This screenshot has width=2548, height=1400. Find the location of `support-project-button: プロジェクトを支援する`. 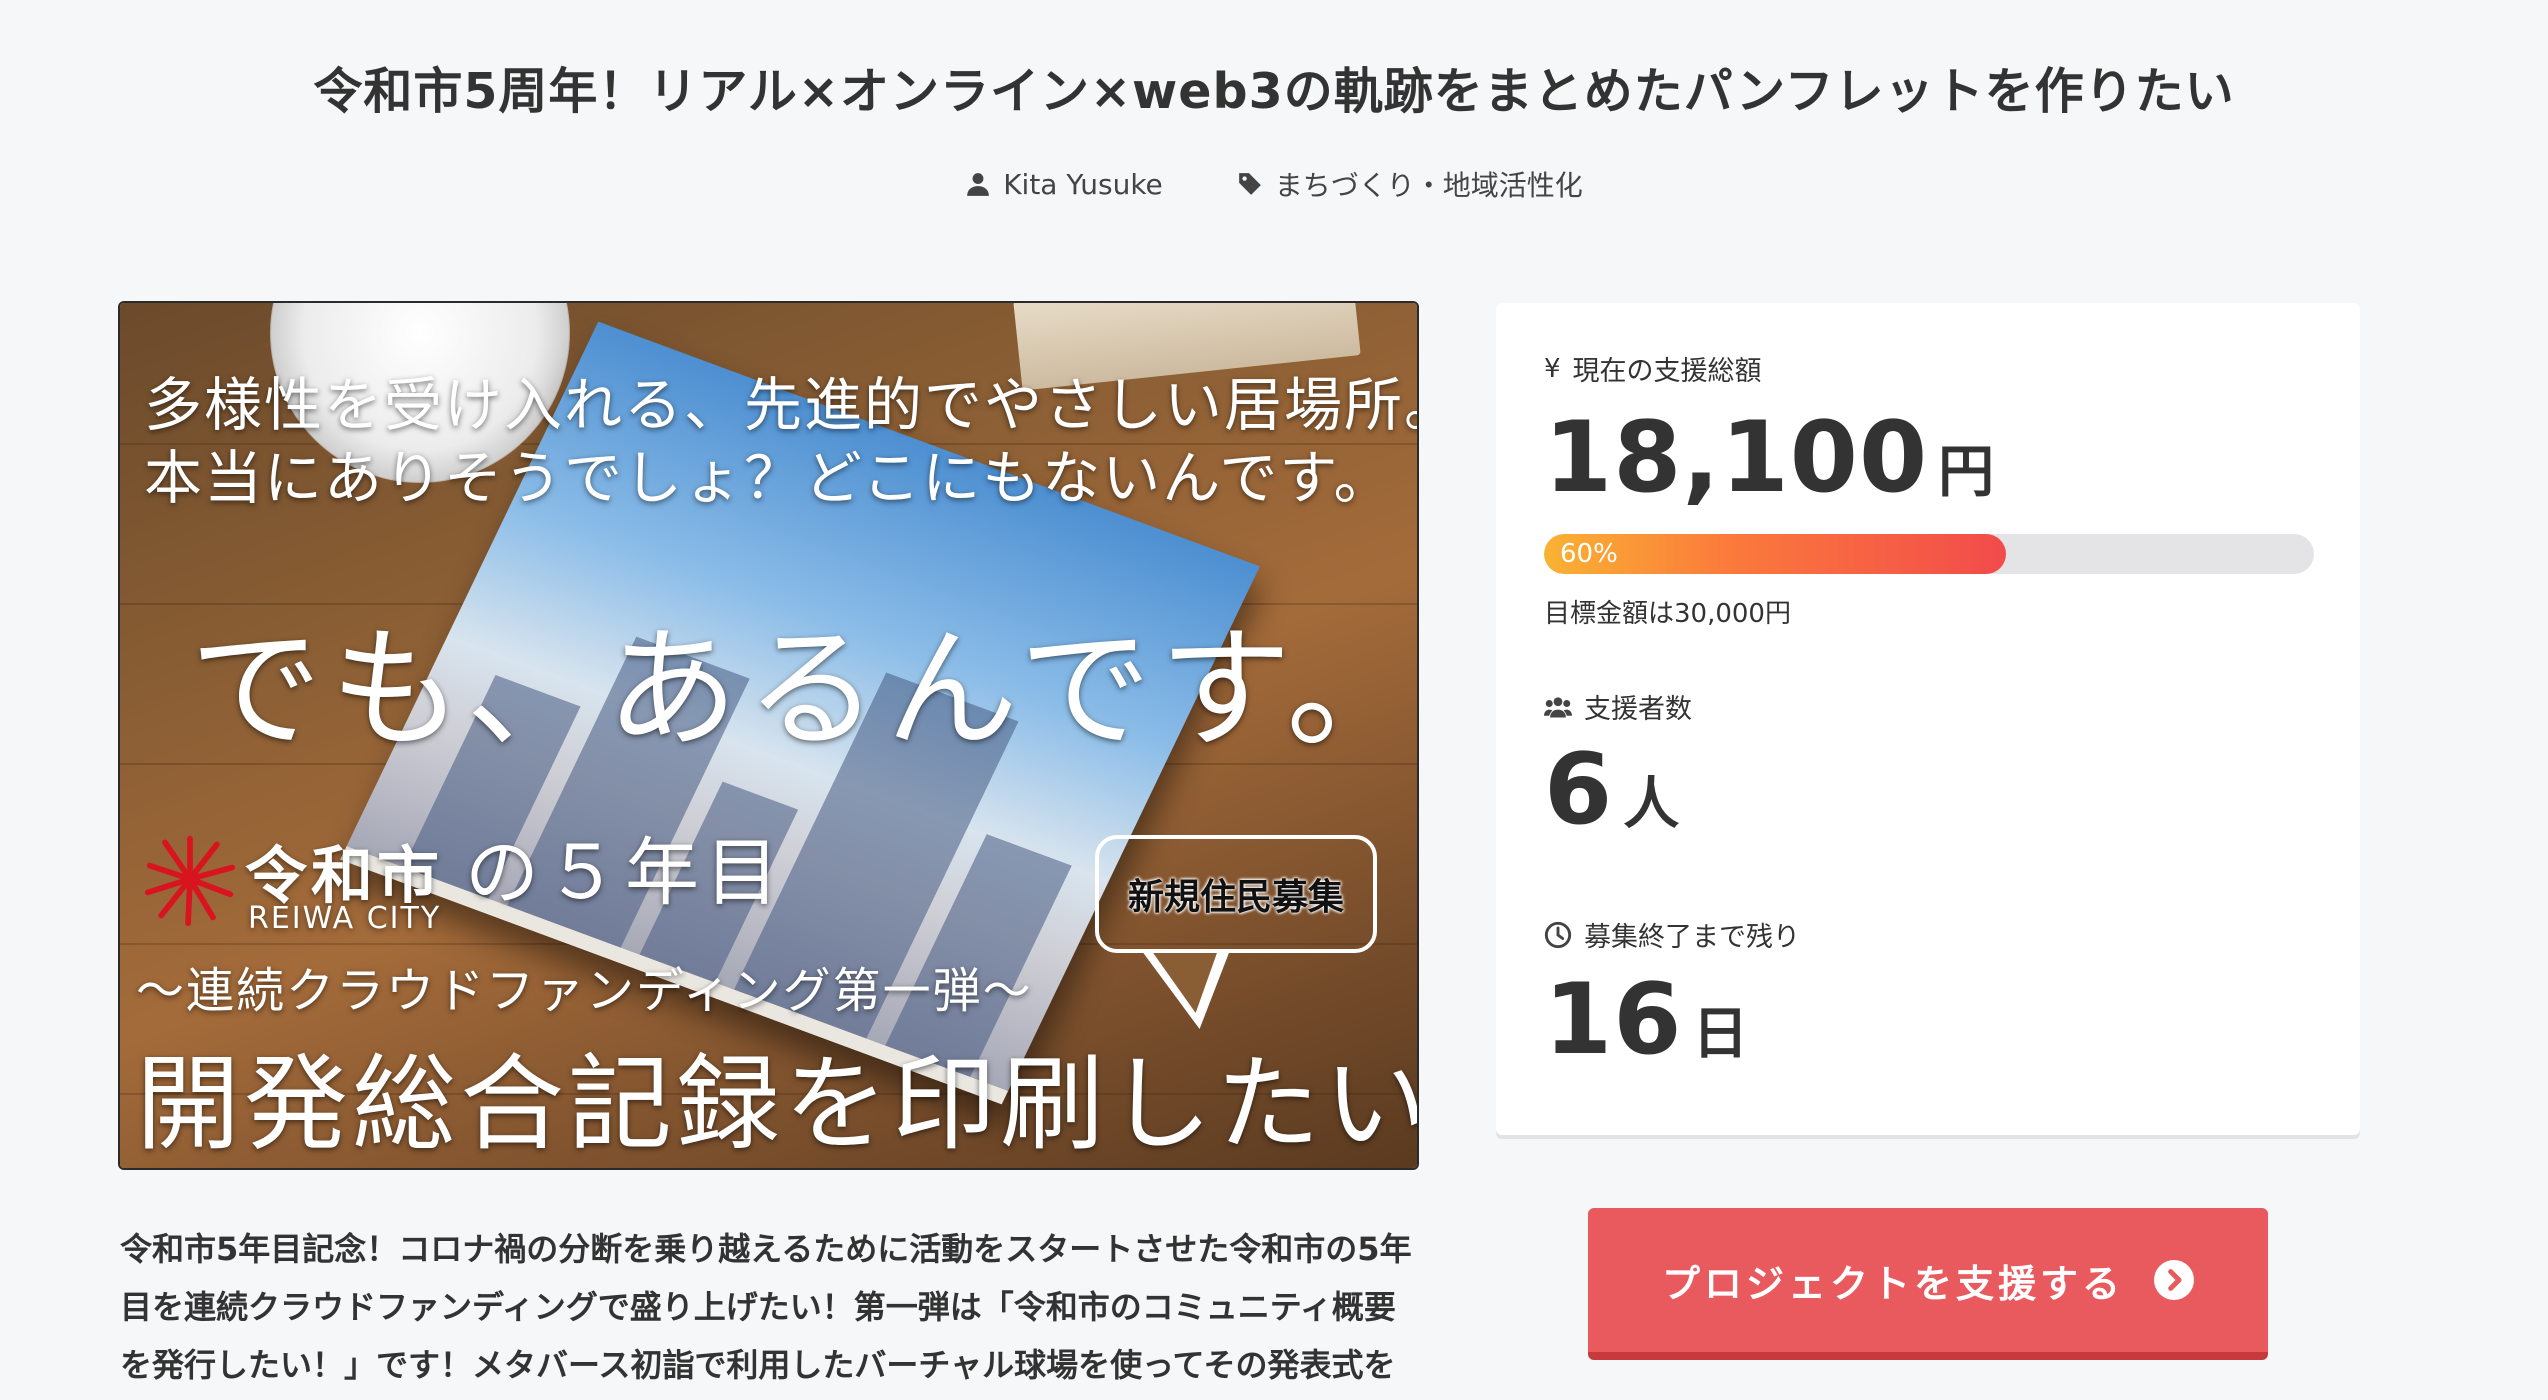

support-project-button: プロジェクトを支援する is located at coordinates (1928, 1284).